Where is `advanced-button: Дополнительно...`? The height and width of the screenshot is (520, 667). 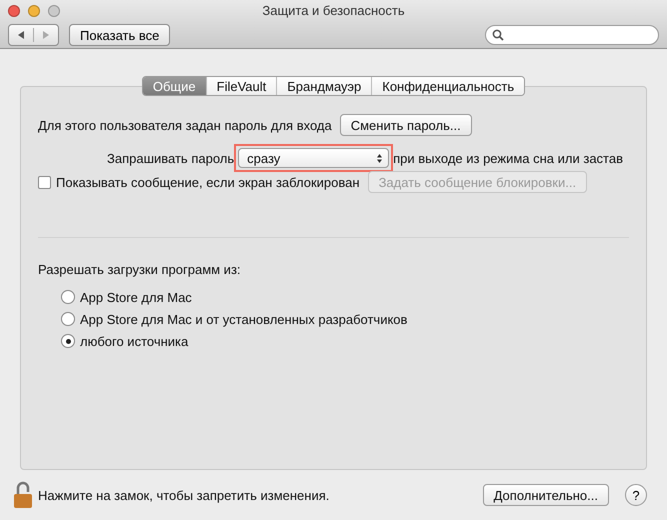 advanced-button: Дополнительно... is located at coordinates (545, 495).